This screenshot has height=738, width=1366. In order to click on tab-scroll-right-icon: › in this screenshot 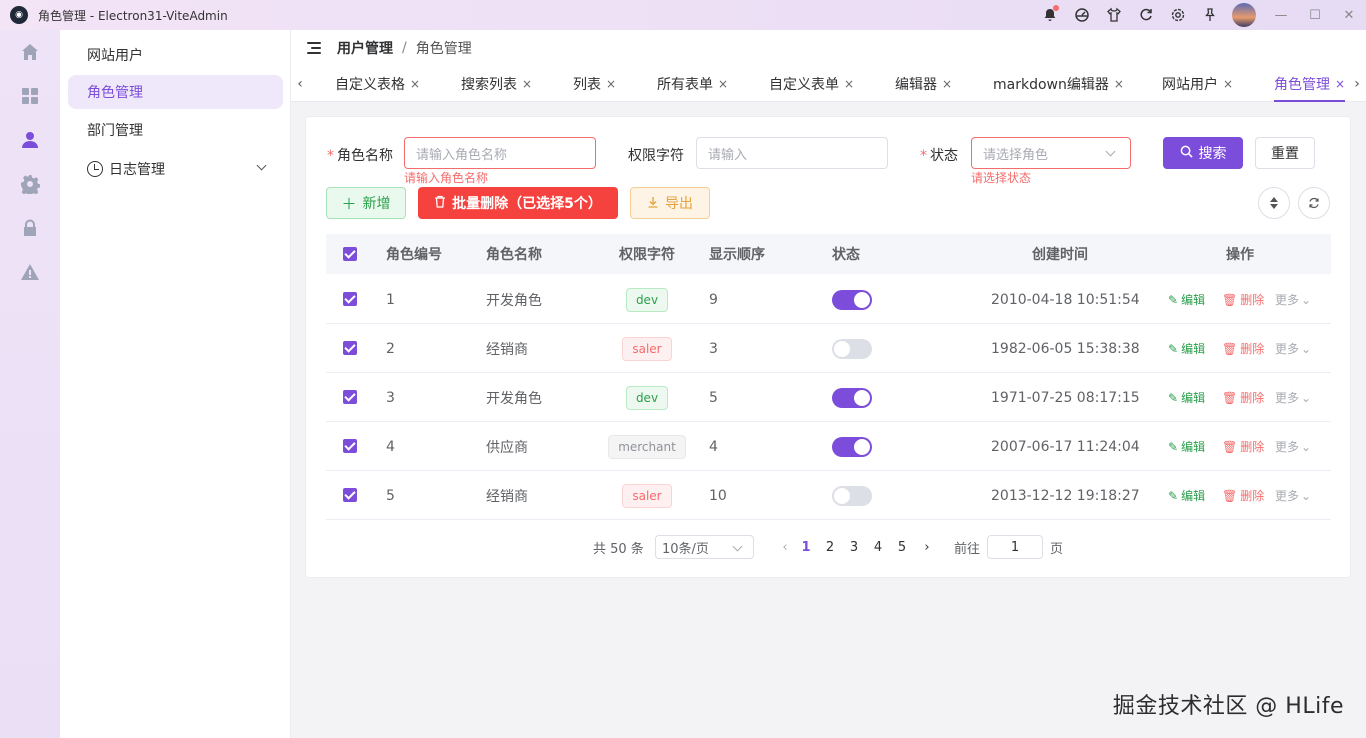, I will do `click(1357, 84)`.